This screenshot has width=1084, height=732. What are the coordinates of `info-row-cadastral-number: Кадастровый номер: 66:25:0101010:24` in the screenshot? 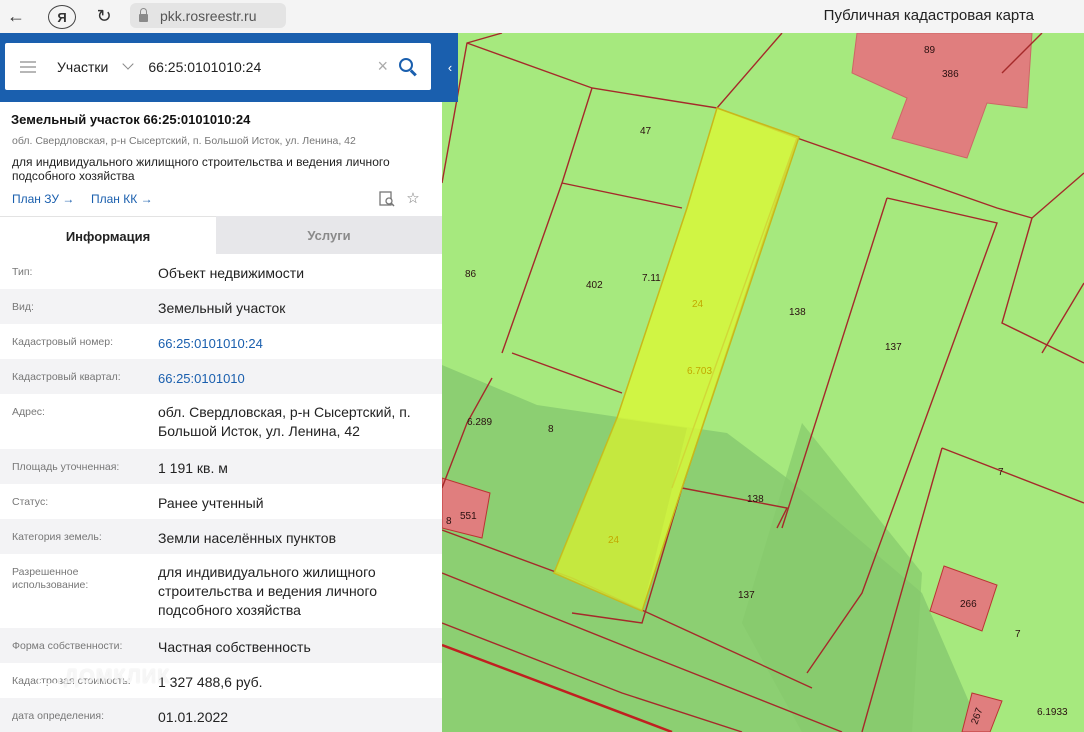 It's located at (221, 341).